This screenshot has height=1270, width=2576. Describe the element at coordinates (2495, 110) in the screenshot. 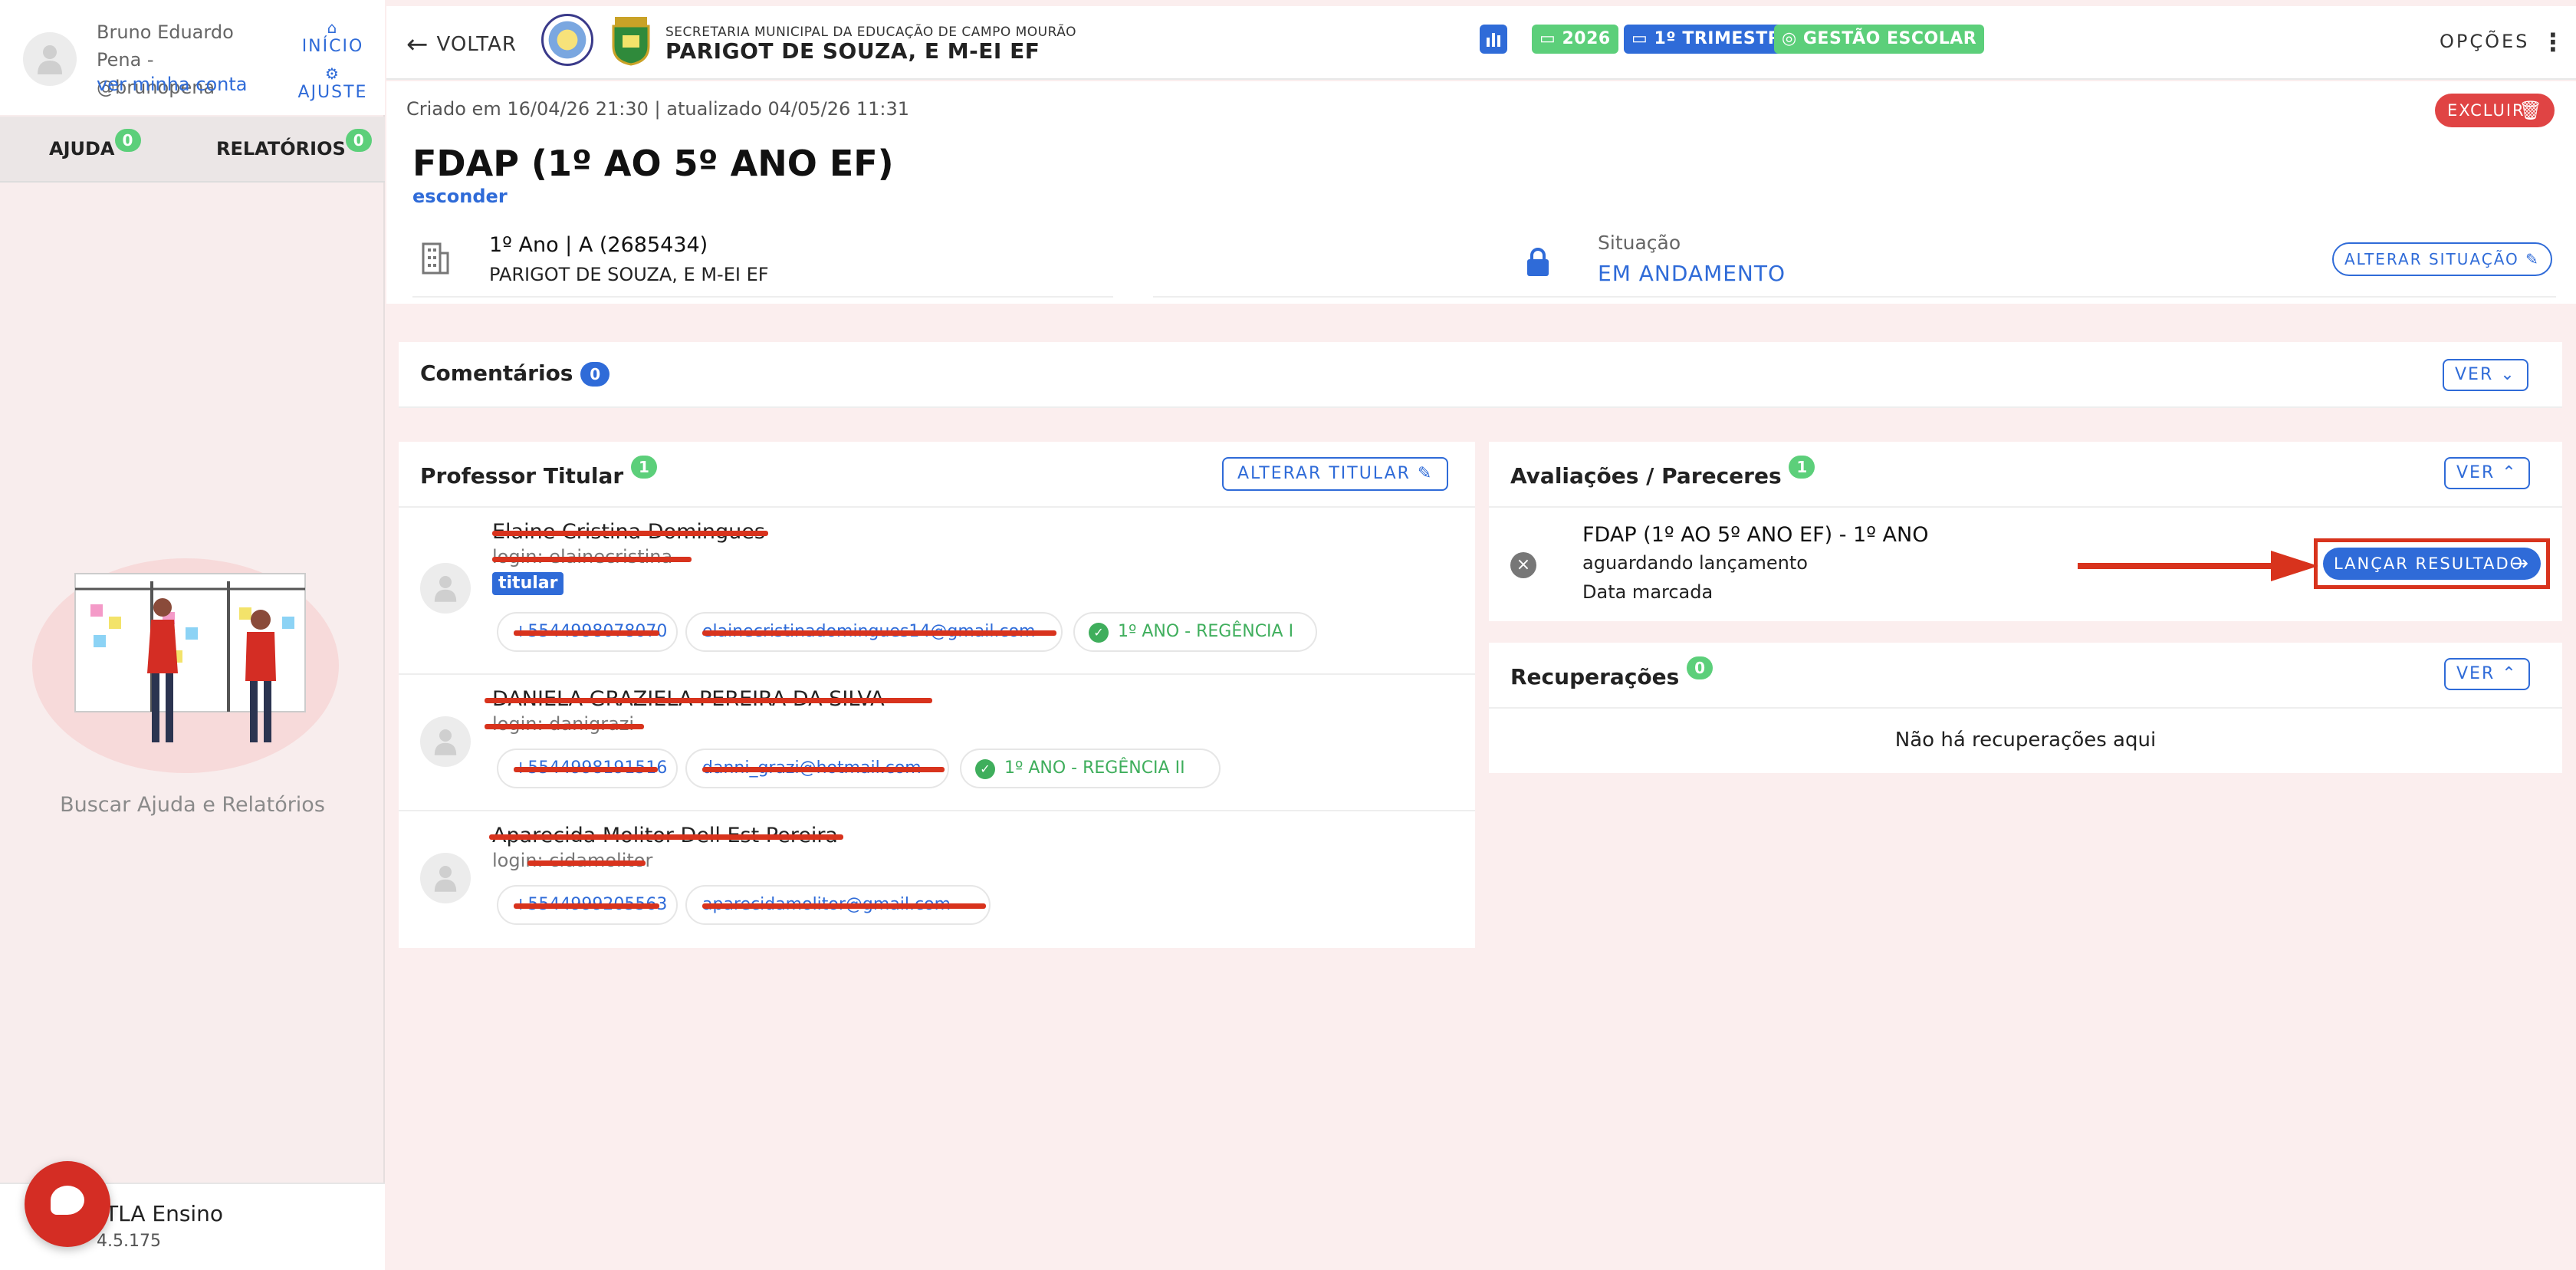

I see `delete-button: EXCLUIR 🗑` at that location.